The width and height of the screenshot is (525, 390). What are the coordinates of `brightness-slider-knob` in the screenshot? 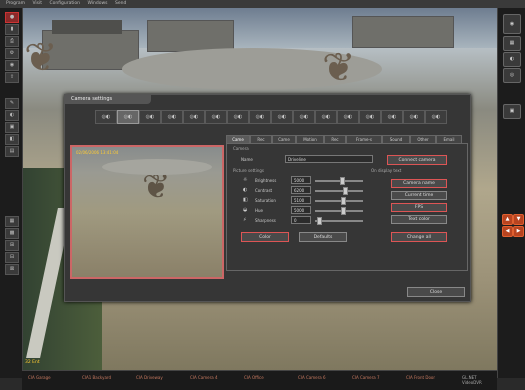 It's located at (342, 181).